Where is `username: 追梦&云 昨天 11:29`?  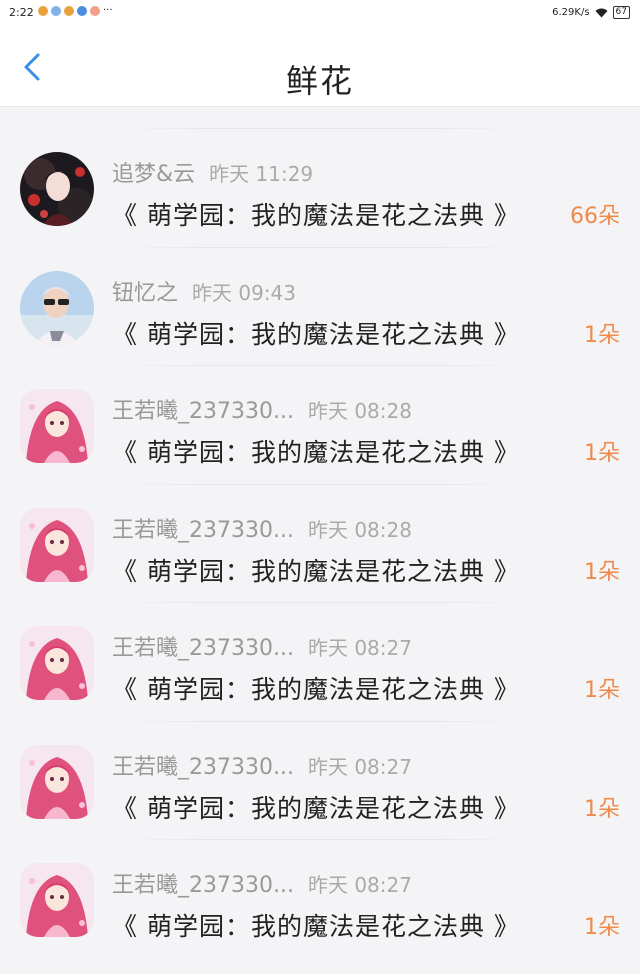
username: 追梦&云 昨天 11:29 is located at coordinates (212, 172).